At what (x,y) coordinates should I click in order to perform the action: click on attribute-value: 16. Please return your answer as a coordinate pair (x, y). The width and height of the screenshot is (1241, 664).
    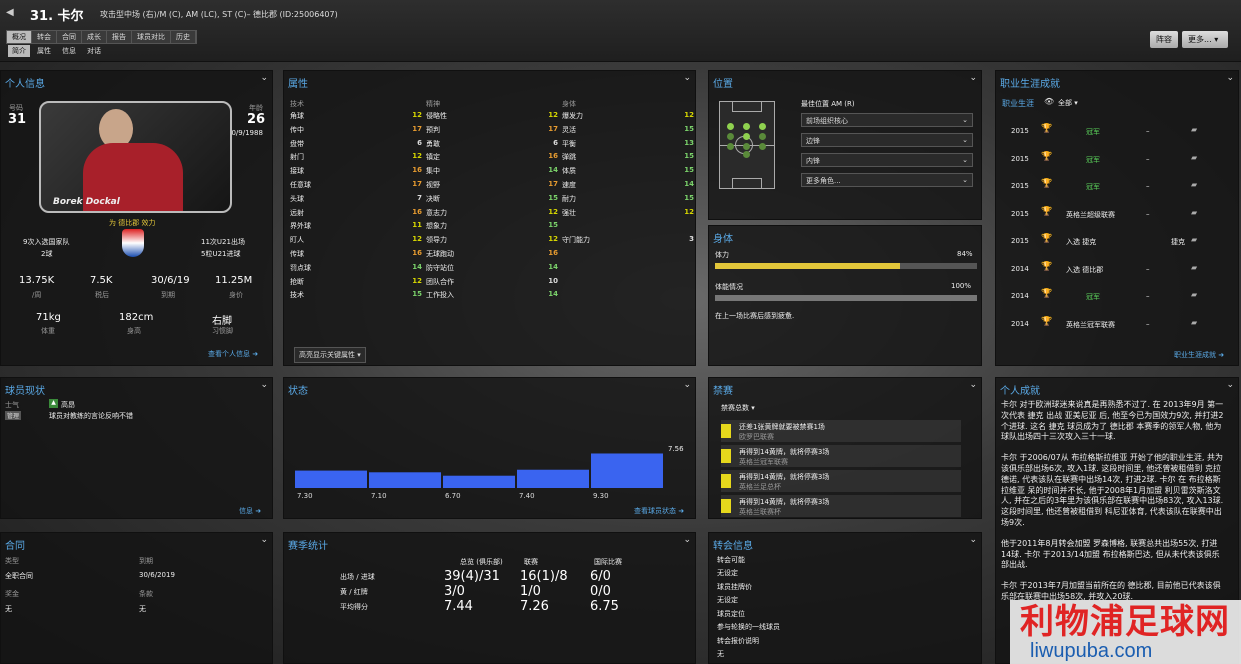
    Looking at the image, I should click on (553, 253).